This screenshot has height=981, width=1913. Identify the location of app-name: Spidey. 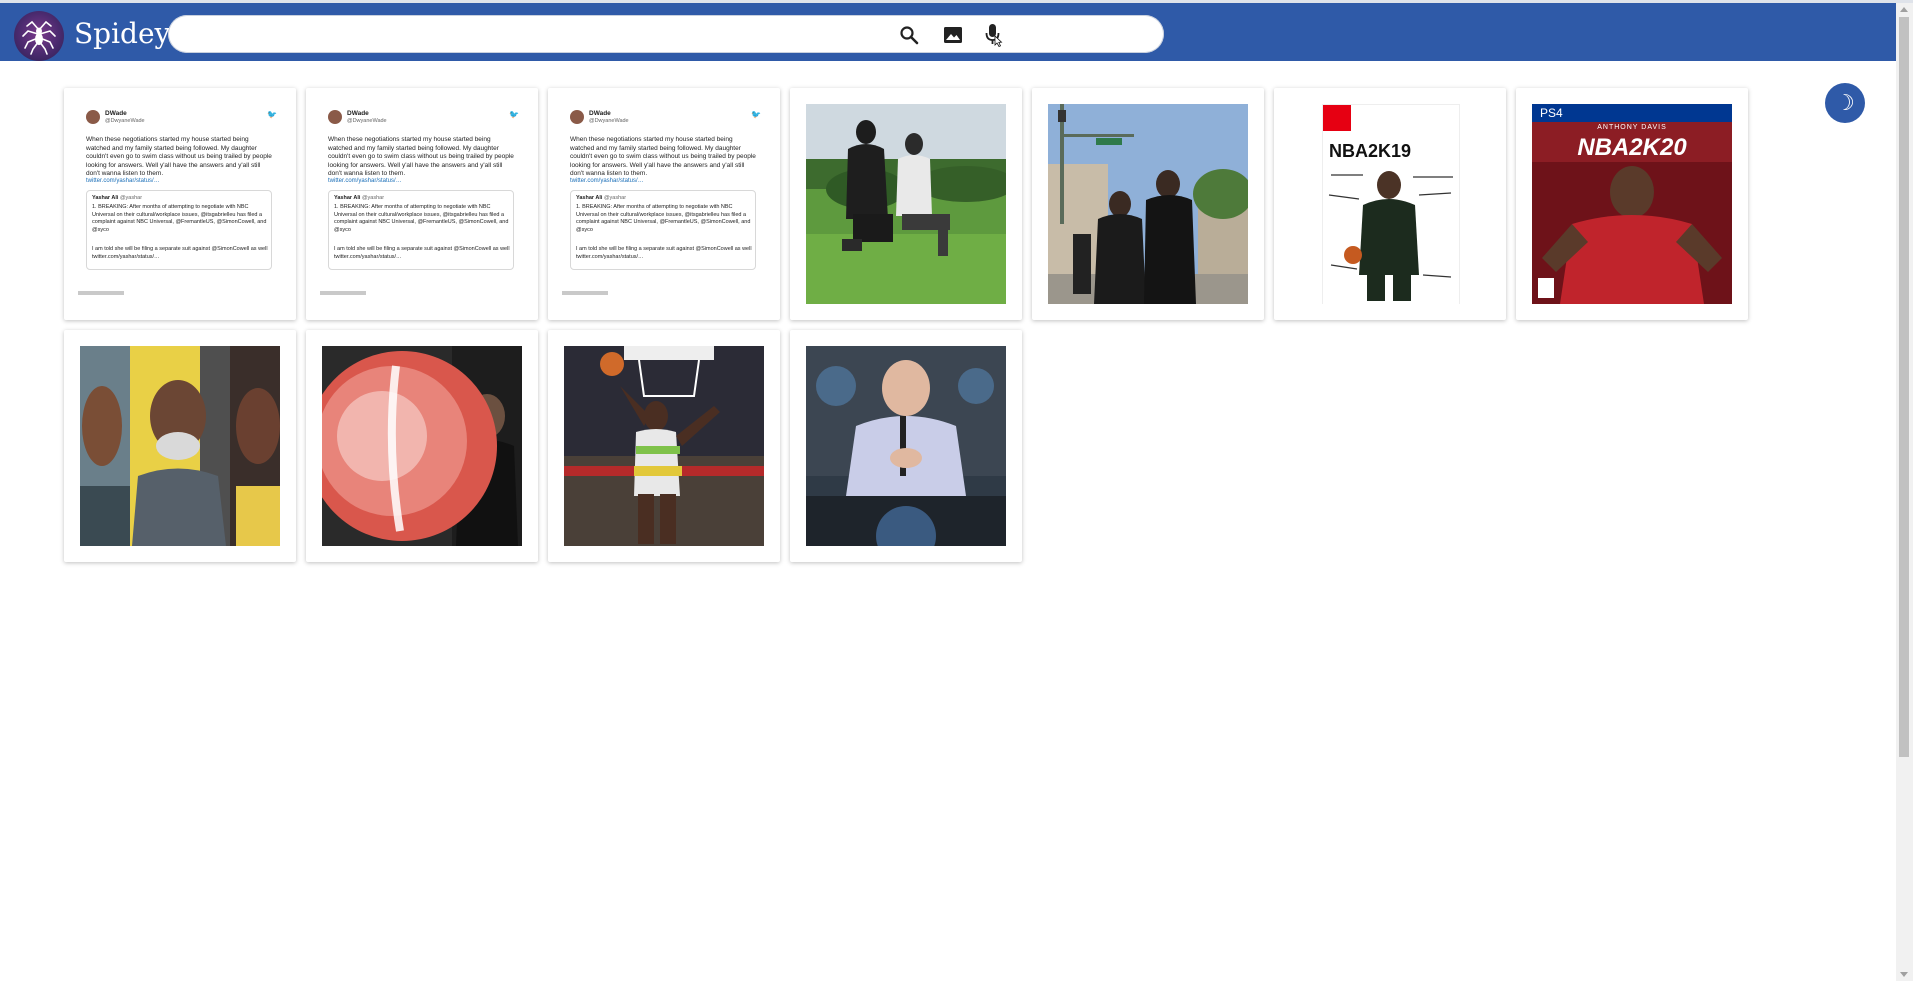
(122, 34).